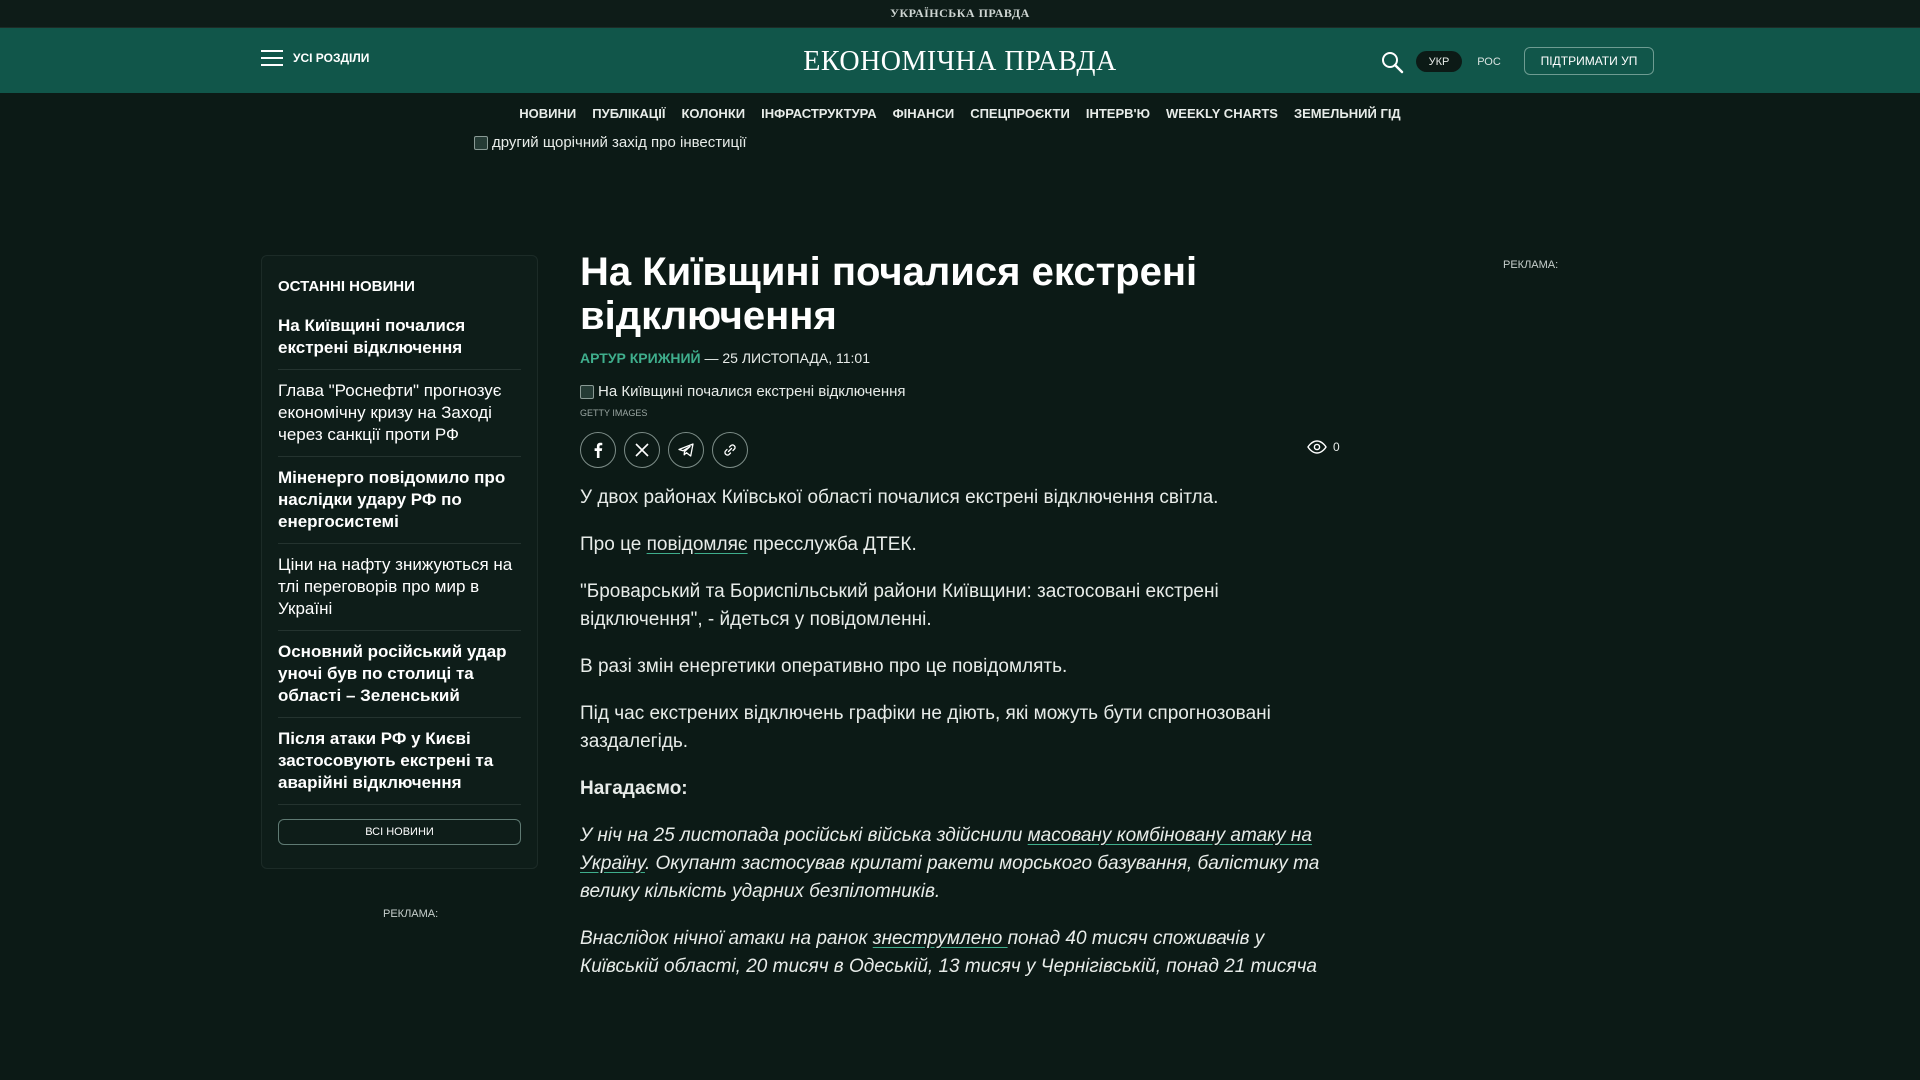 Image resolution: width=1920 pixels, height=1080 pixels. Describe the element at coordinates (787, 358) in the screenshot. I see `publish-date: — 25 ЛИСТОПАДА, 11:01` at that location.